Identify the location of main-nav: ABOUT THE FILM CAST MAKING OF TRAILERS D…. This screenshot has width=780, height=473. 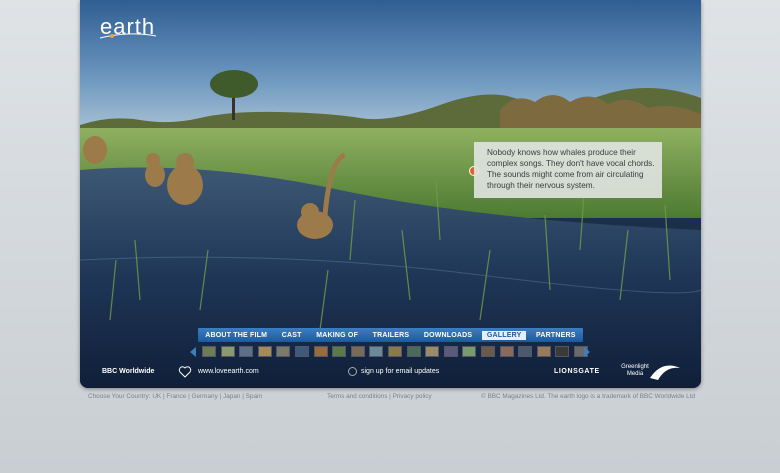
(390, 335).